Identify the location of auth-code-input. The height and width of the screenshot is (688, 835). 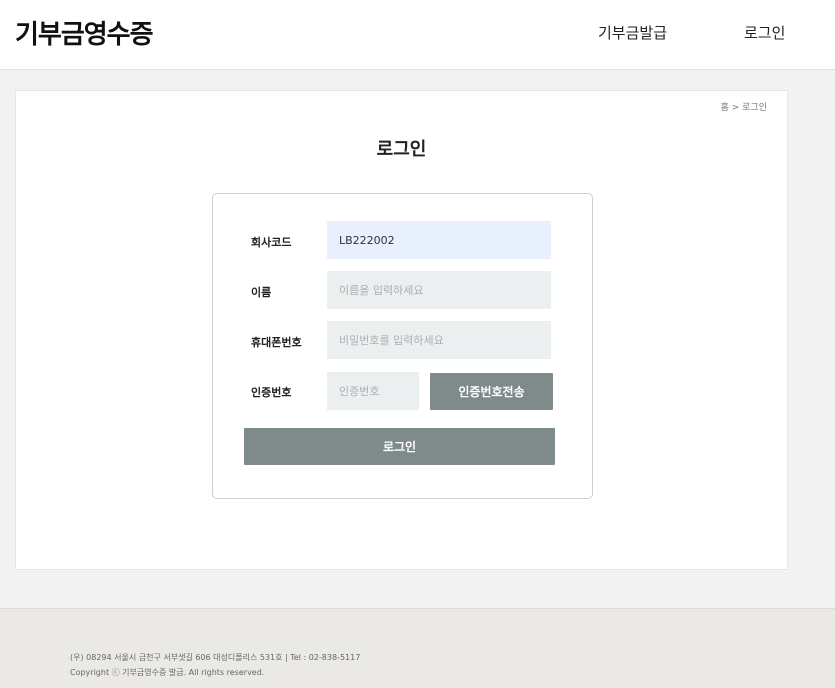
(373, 391).